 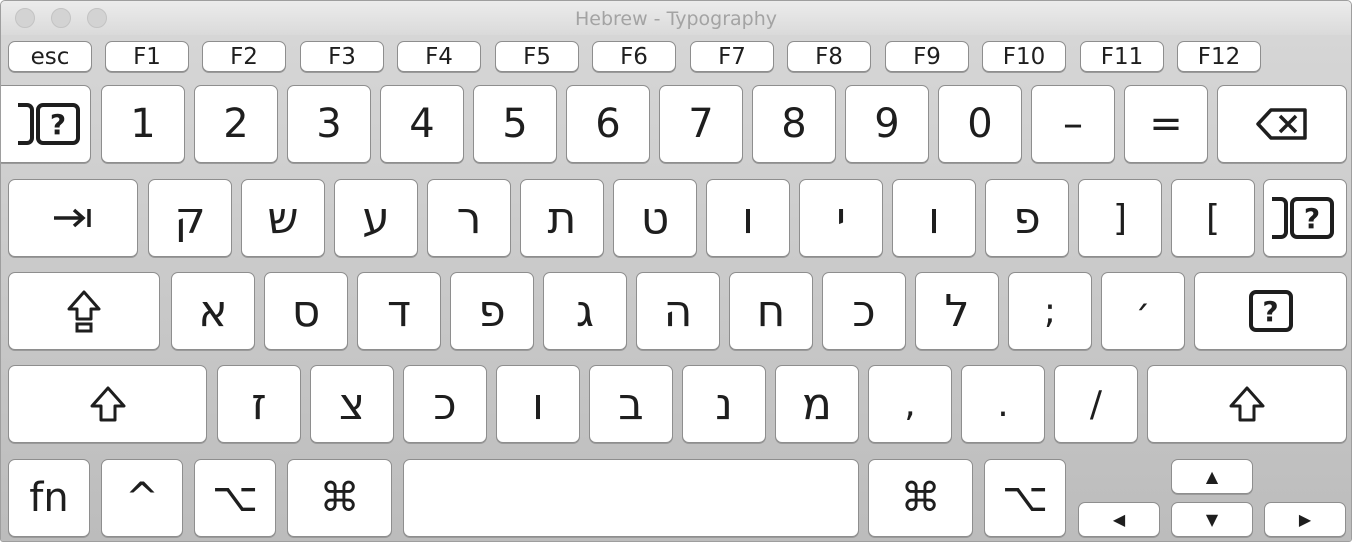 I want to click on caps-lock-icon, so click(x=84, y=311).